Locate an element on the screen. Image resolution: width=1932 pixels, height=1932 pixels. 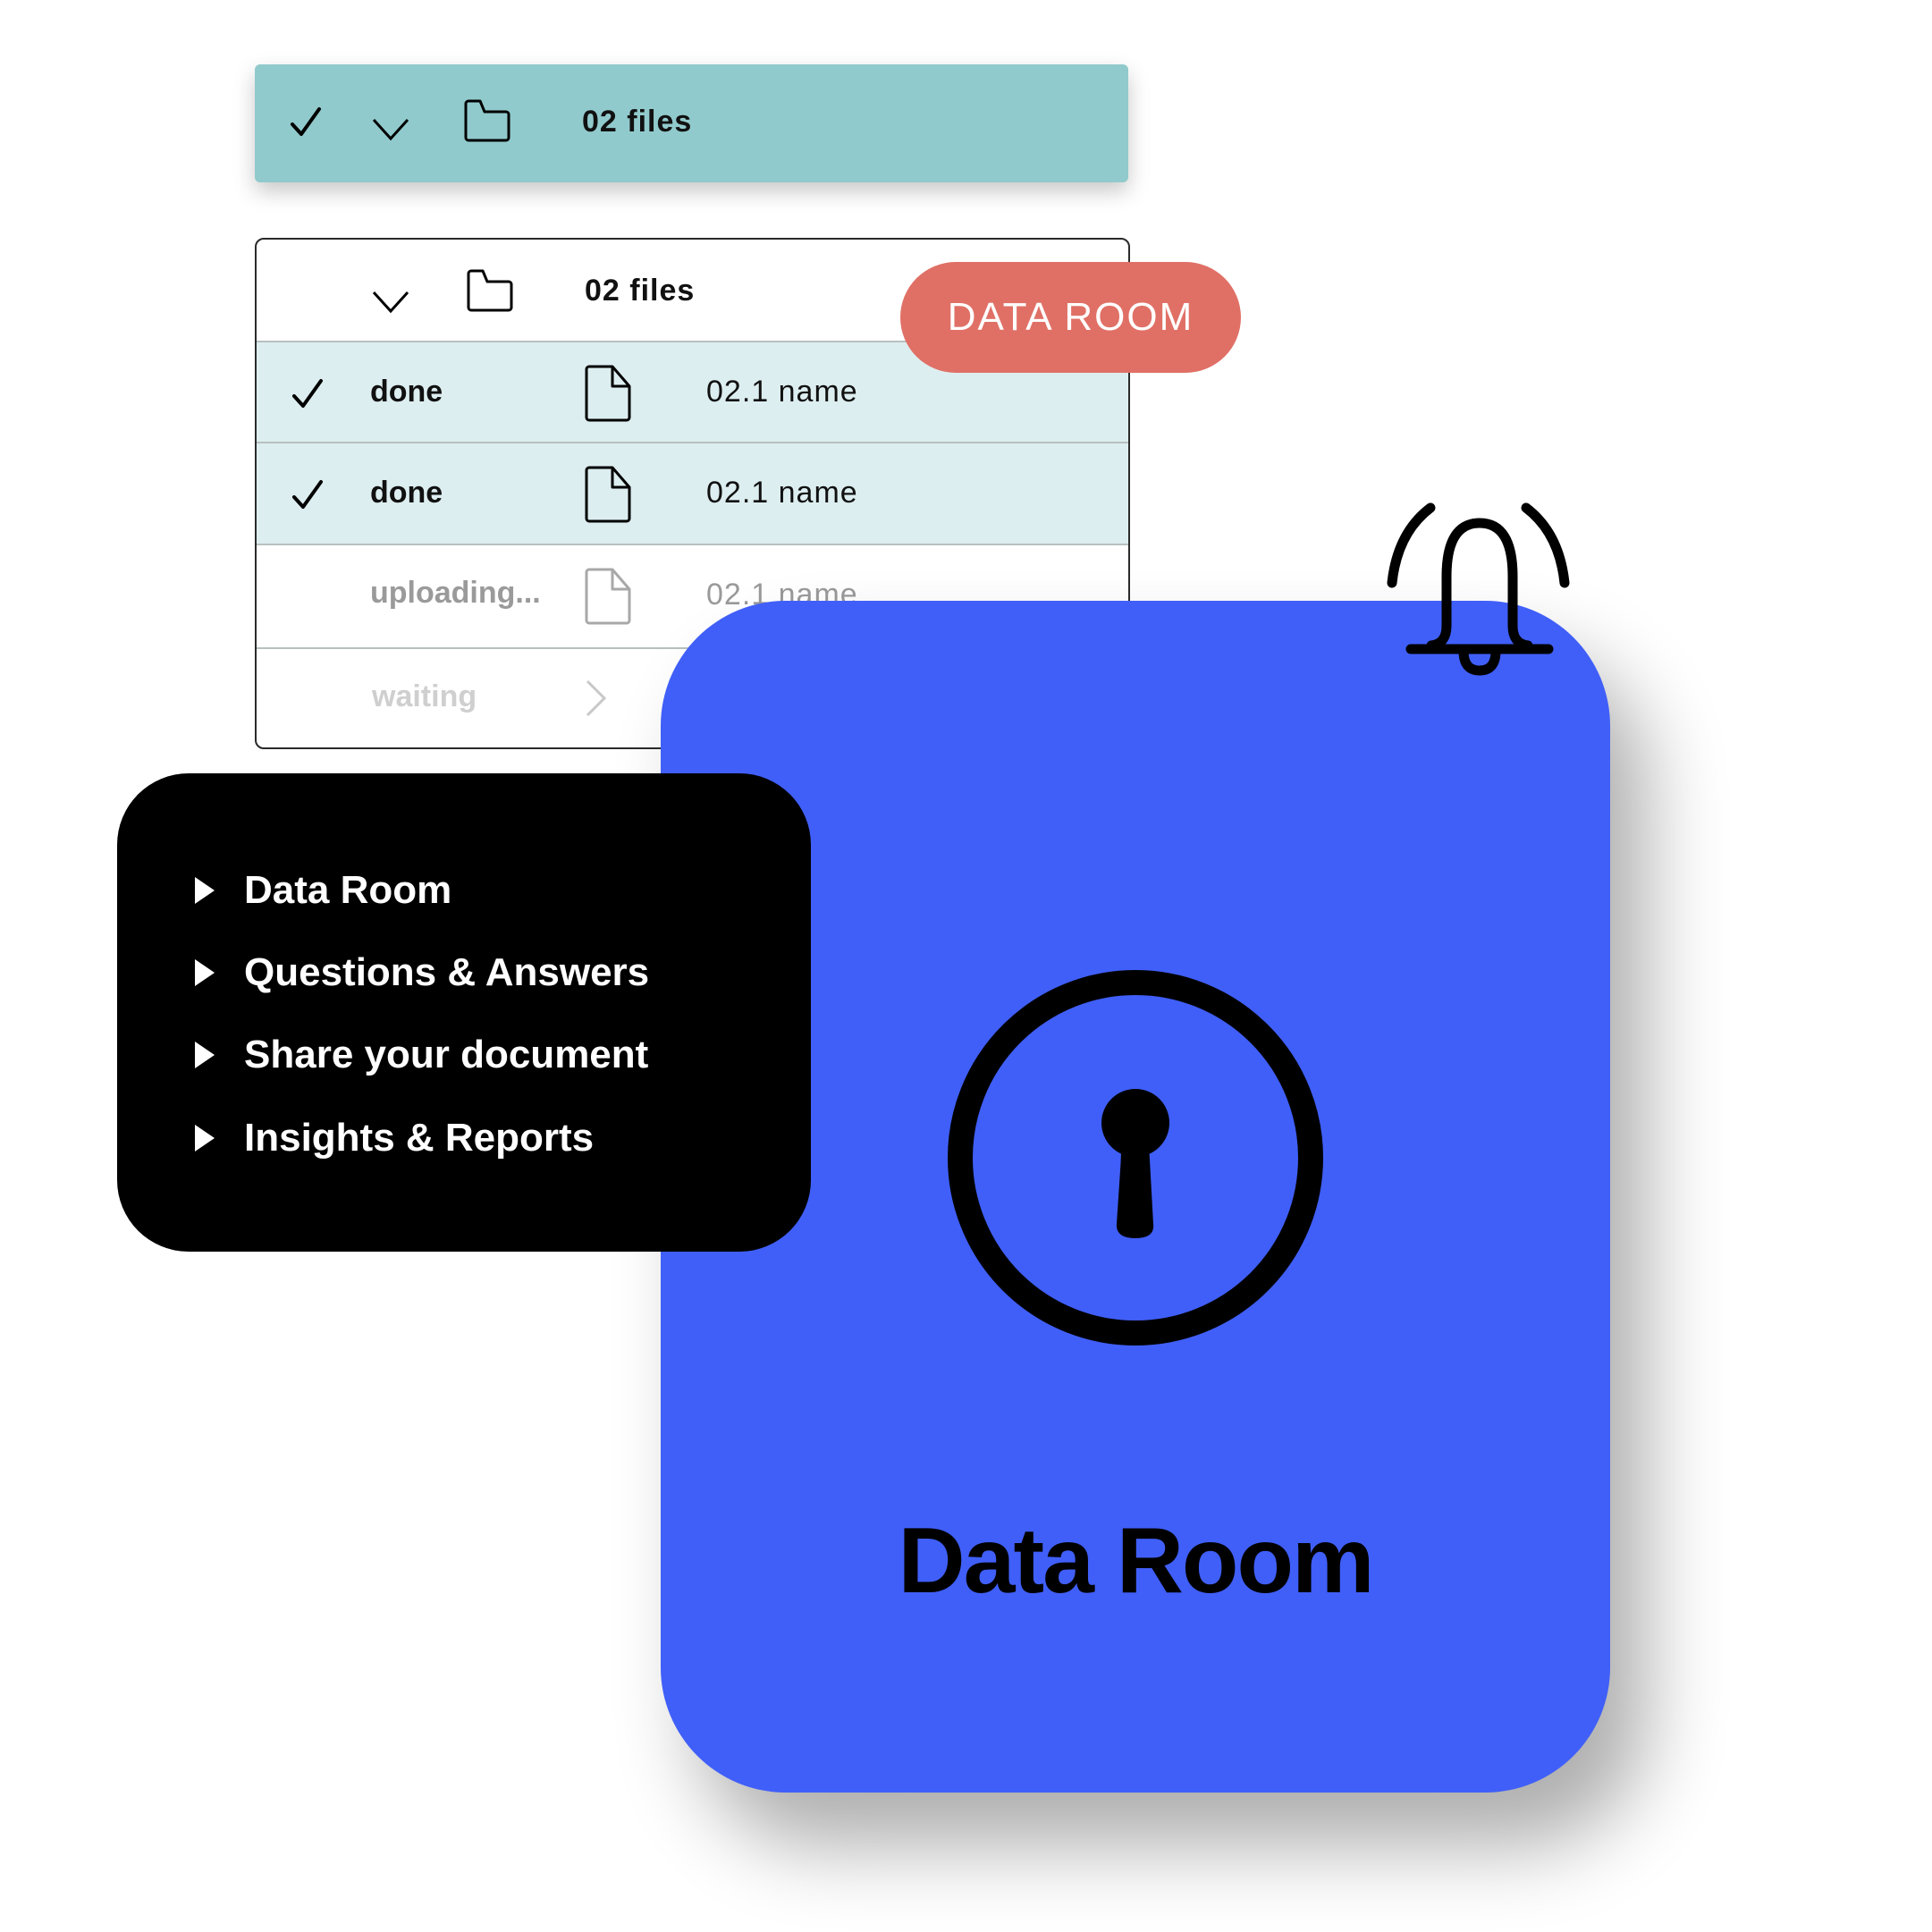
card-title: Data Room is located at coordinates (1136, 1561).